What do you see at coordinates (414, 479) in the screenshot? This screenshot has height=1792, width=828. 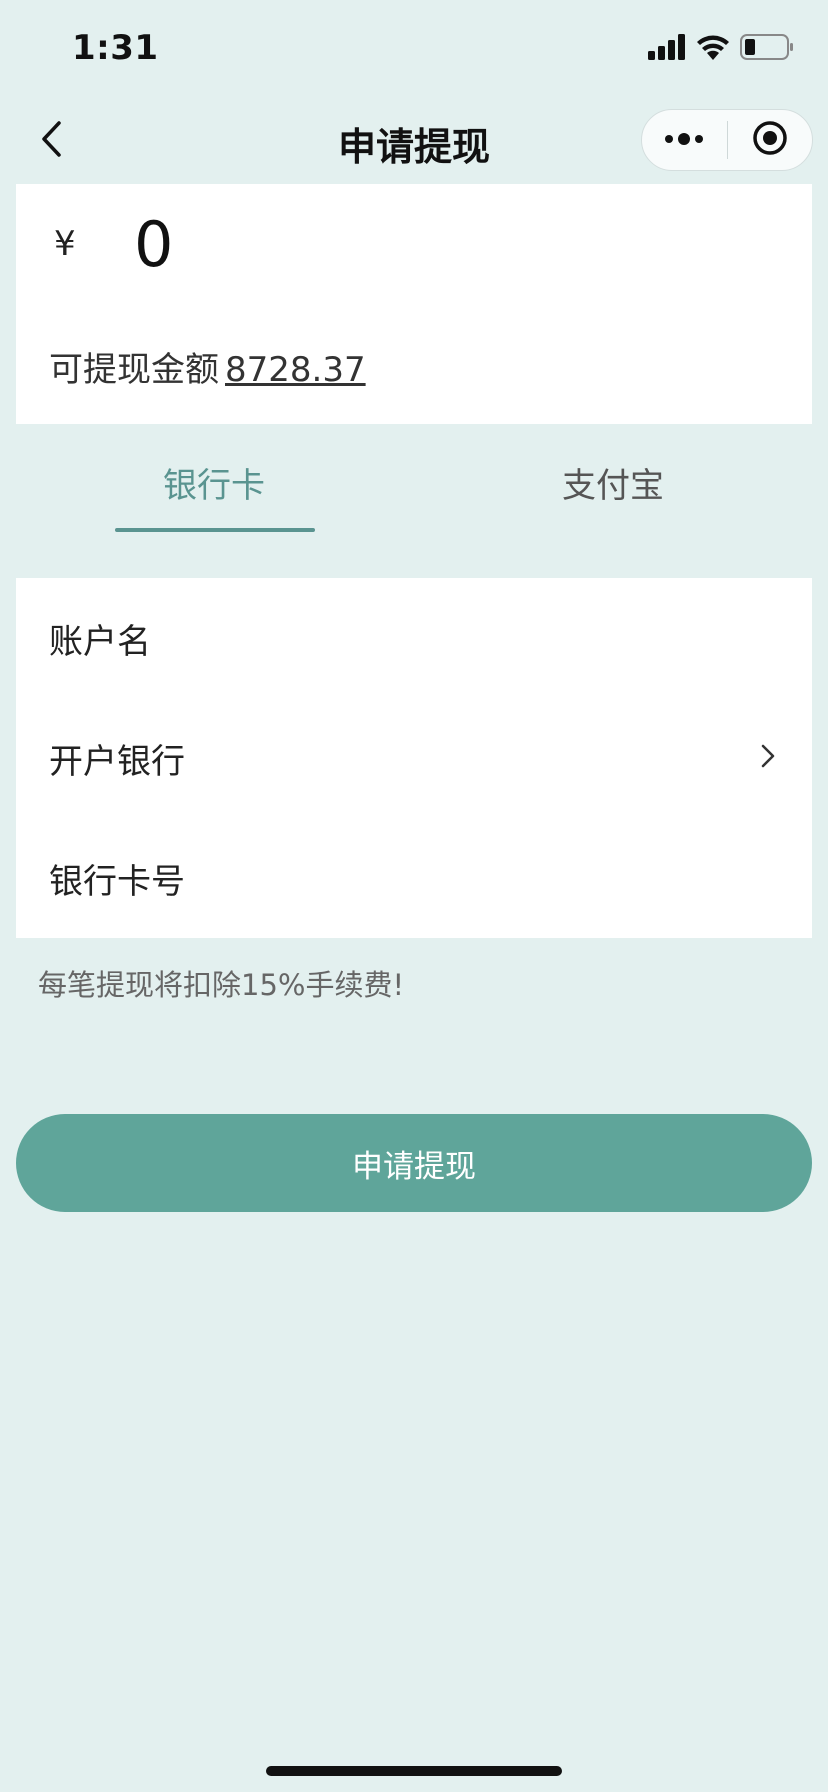 I see `payment-method-tabs: 银行卡 支付宝` at bounding box center [414, 479].